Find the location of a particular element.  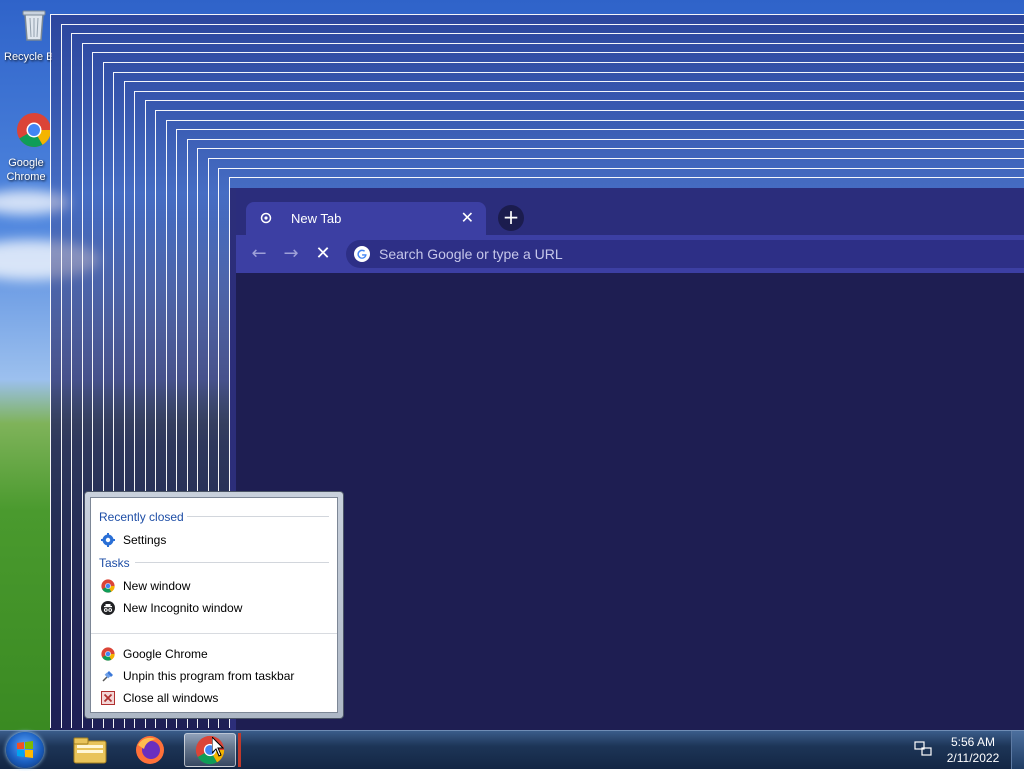

jump-item-close-all-windows: Close all windows is located at coordinates (215, 698).